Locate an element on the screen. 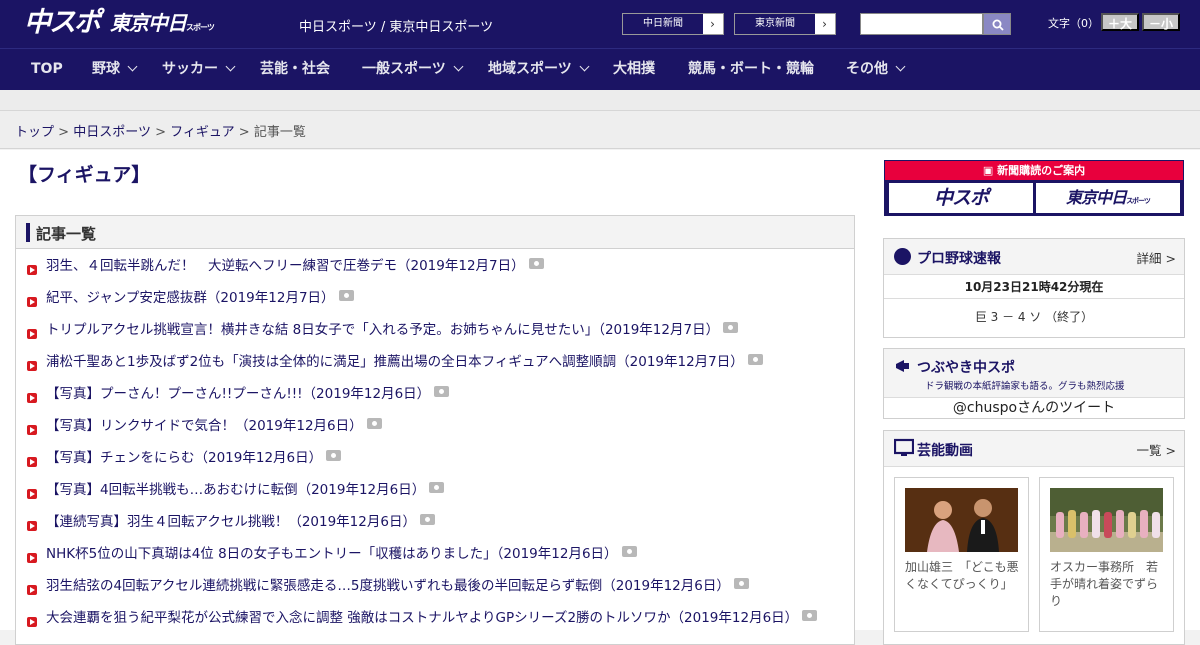 Image resolution: width=1200 pixels, height=645 pixels. chunichi-shimbun-button: 中日新聞 › is located at coordinates (673, 24).